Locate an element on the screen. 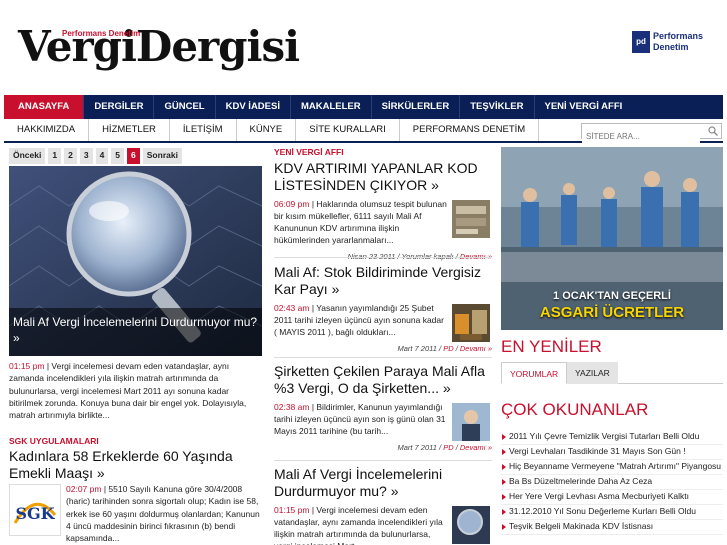 This screenshot has height=545, width=727. nav-makaleler: MAKALELER is located at coordinates (331, 107).